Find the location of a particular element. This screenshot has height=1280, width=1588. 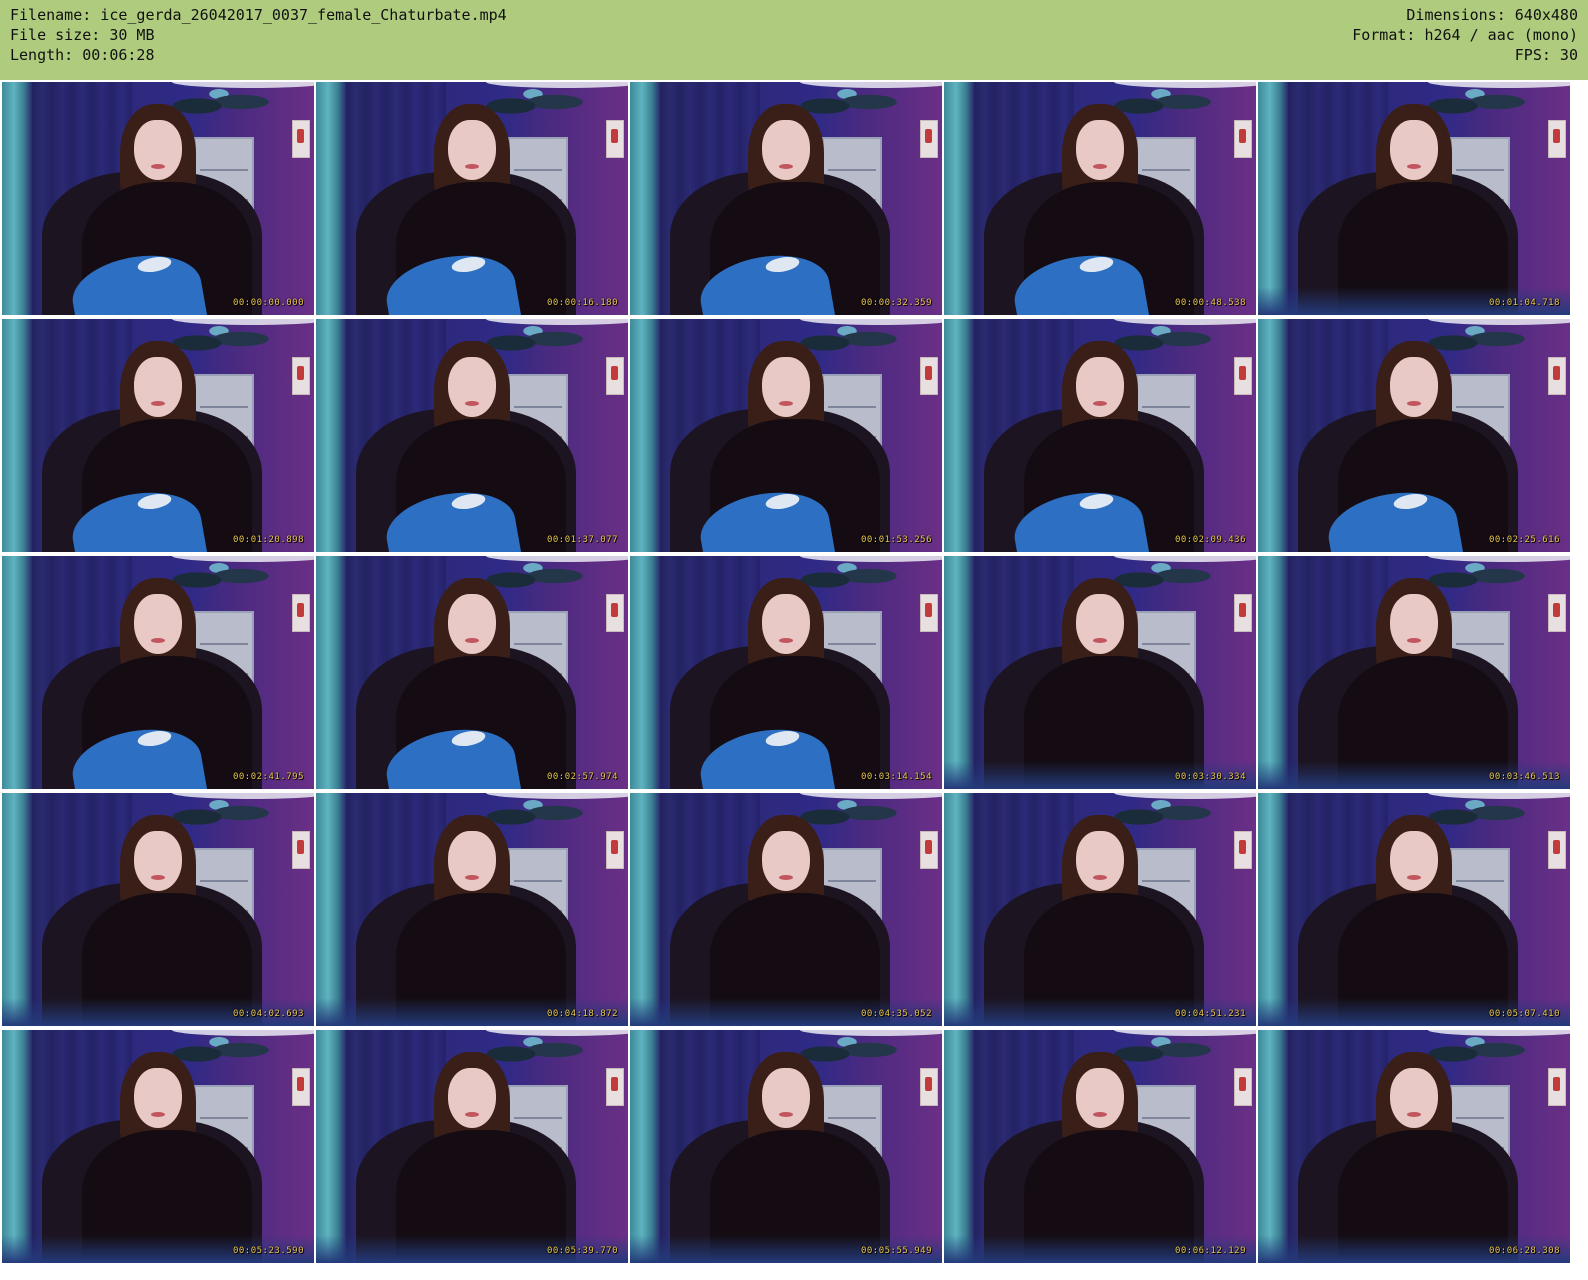

video-thumbnail: 00:03:30.334 is located at coordinates (1100, 672).